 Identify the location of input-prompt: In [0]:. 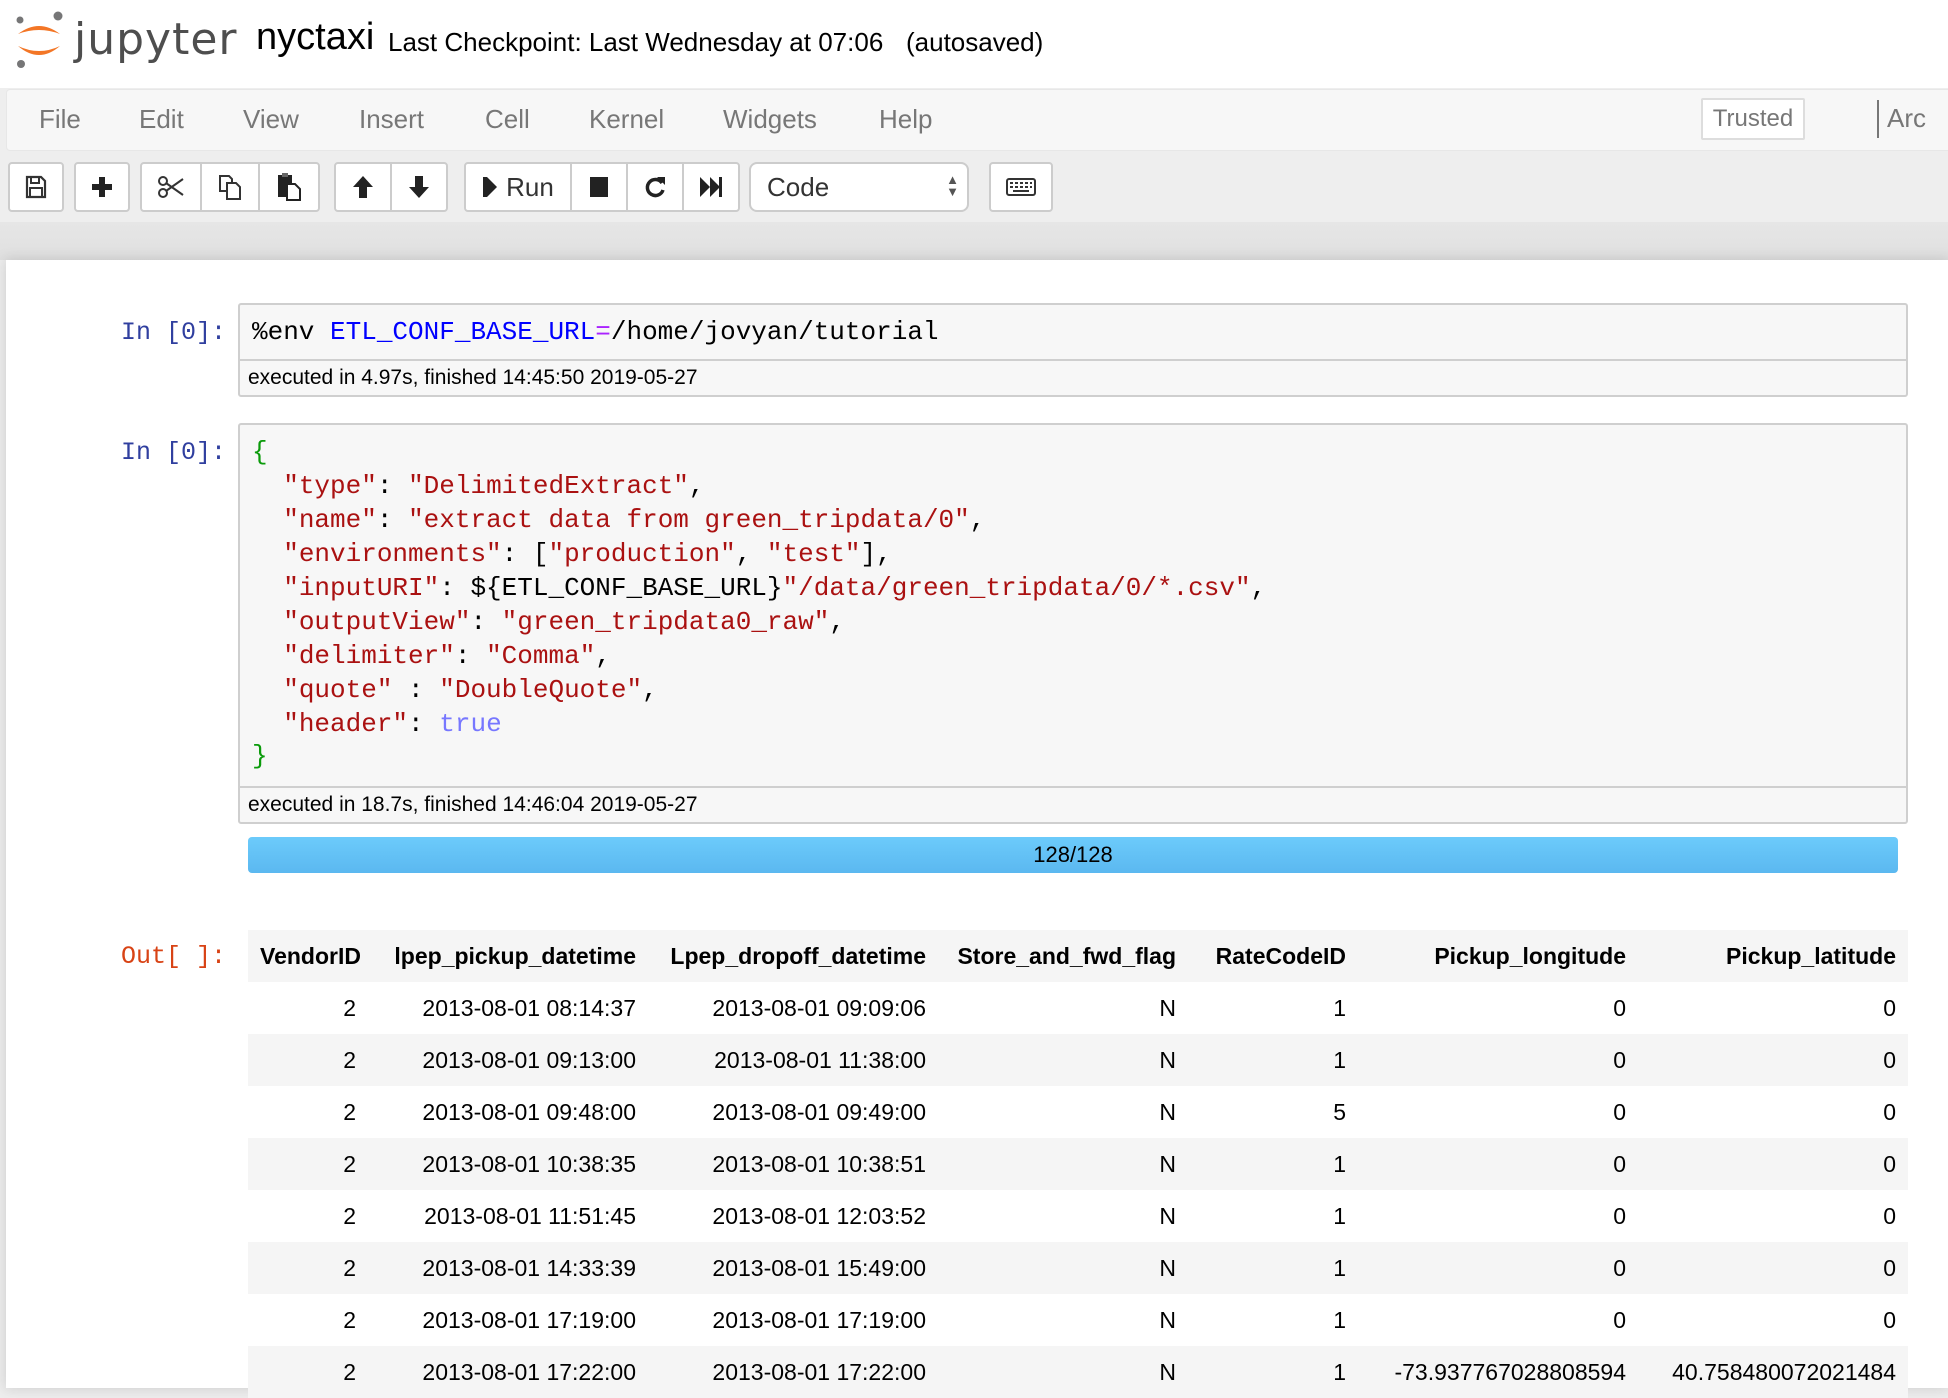
(173, 332).